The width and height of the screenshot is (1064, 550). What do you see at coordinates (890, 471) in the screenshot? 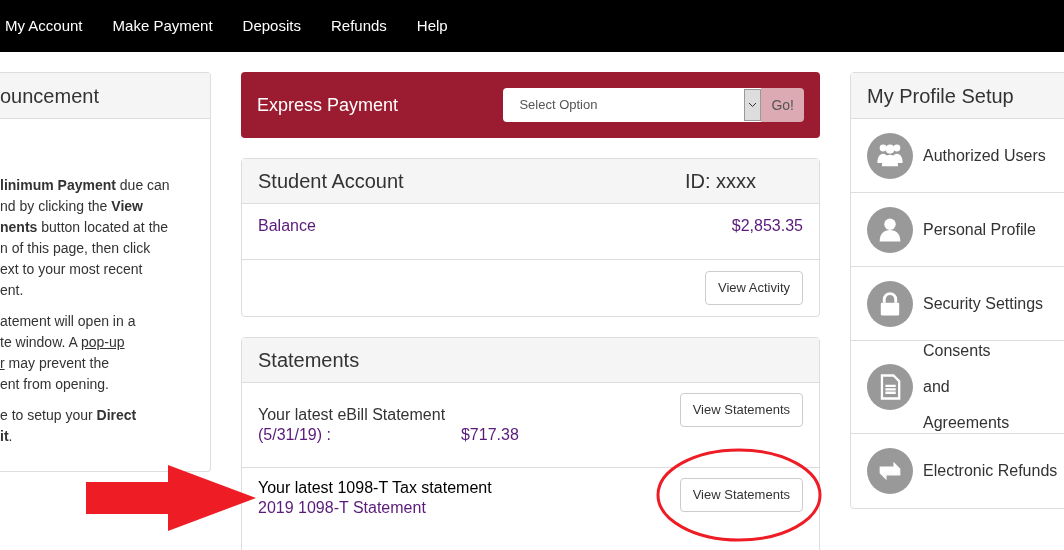
I see `swap-arrows-icon` at bounding box center [890, 471].